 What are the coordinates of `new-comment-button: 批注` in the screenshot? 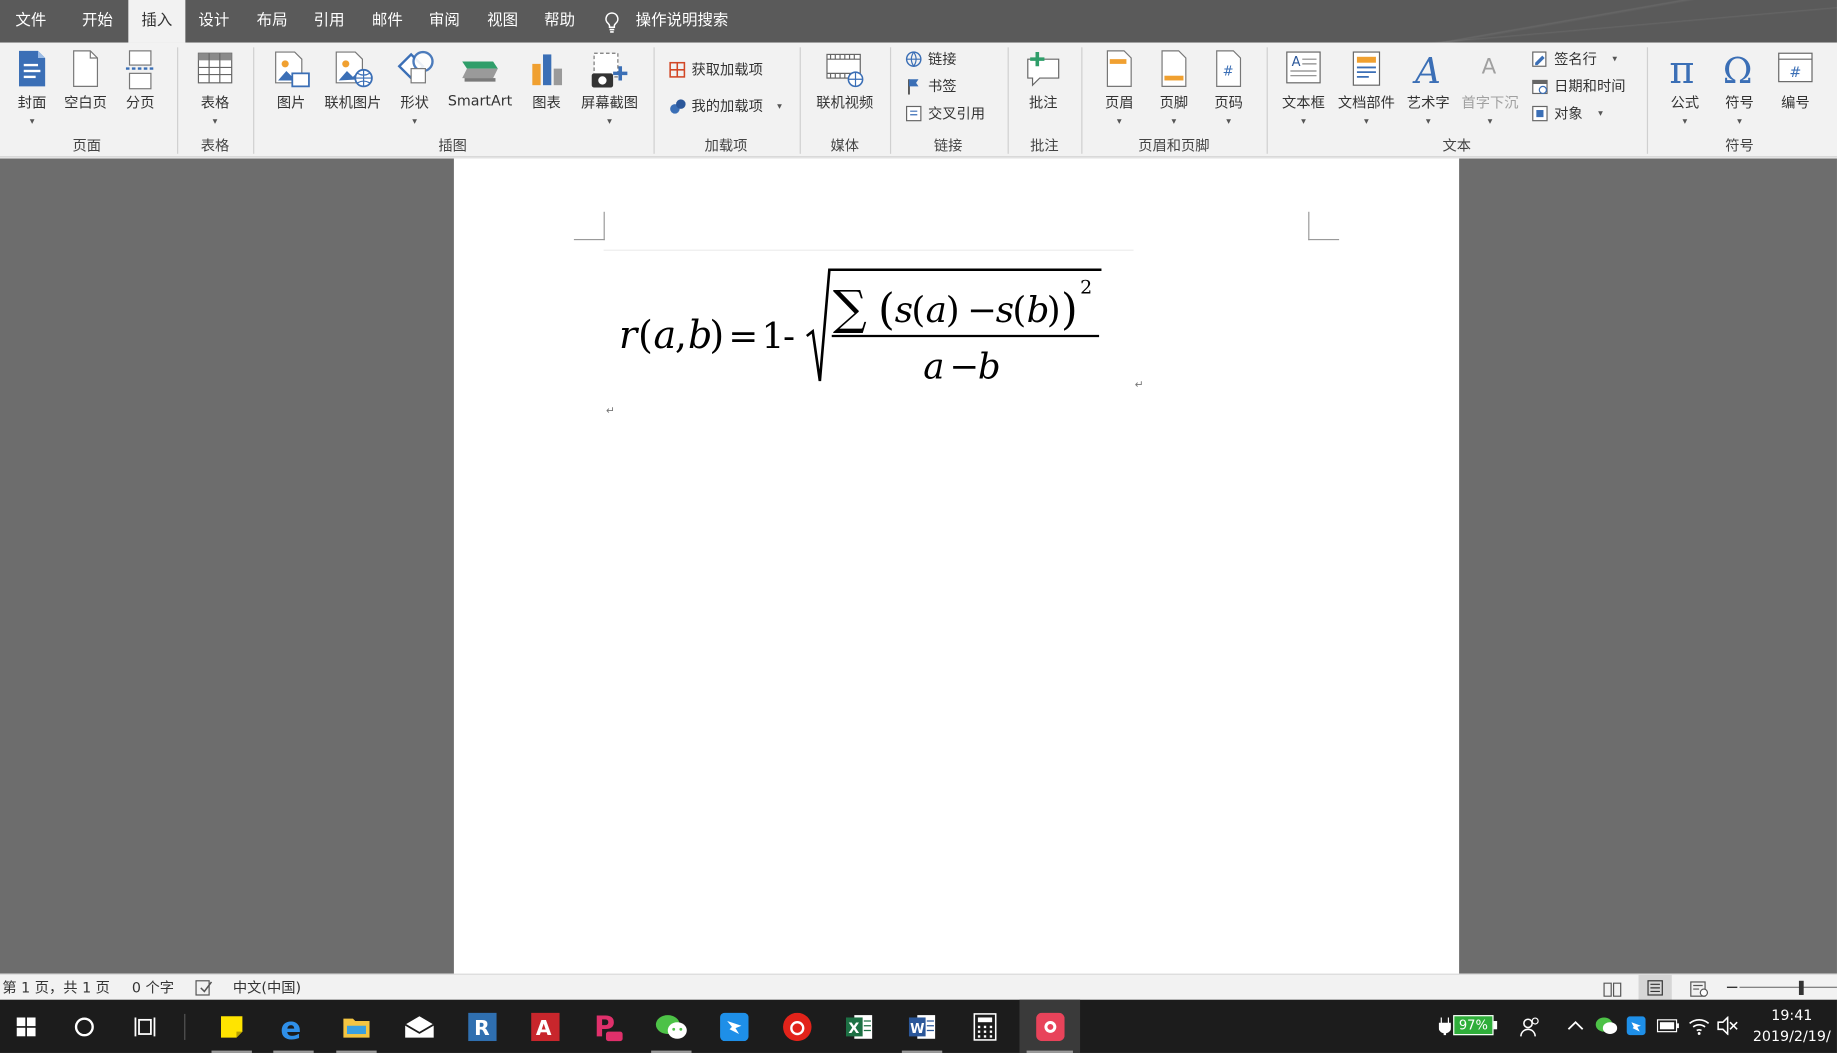 It's located at (1043, 89).